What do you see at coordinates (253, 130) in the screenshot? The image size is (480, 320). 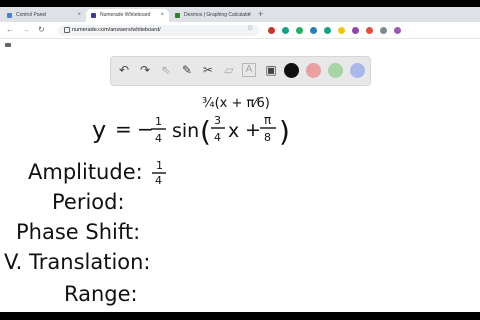 I see `plus-sign: +` at bounding box center [253, 130].